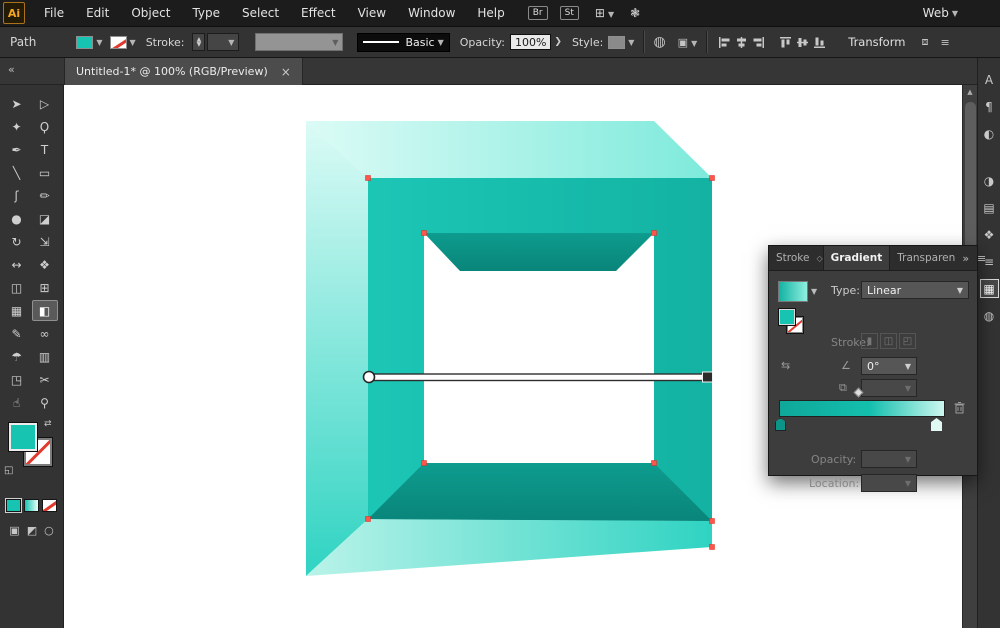 Image resolution: width=1000 pixels, height=628 pixels. What do you see at coordinates (558, 42) in the screenshot?
I see `opacity-flyout-icon: ❯` at bounding box center [558, 42].